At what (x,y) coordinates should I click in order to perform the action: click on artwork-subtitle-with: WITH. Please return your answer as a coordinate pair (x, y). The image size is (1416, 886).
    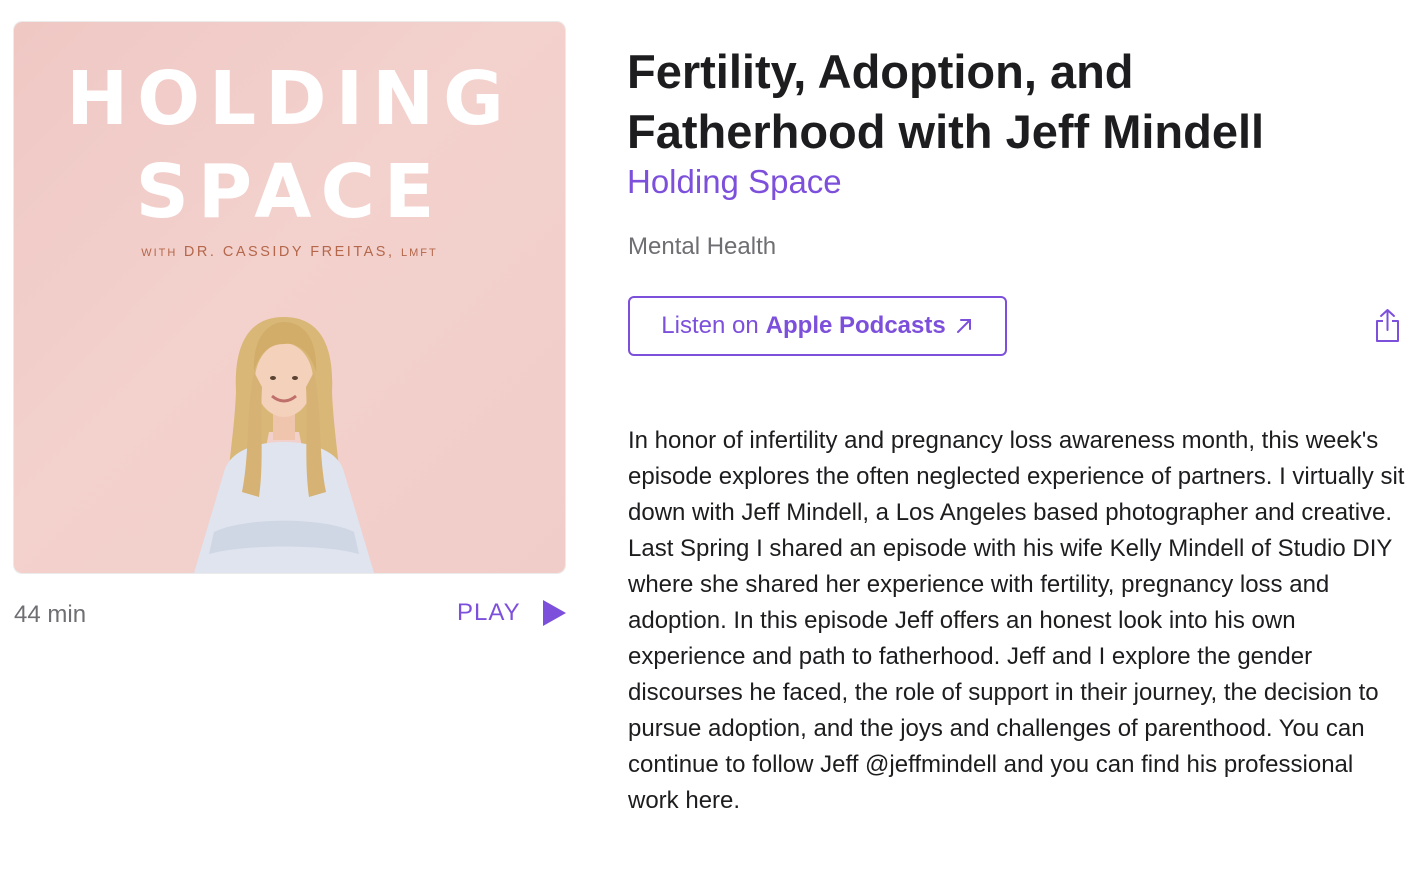
    Looking at the image, I should click on (159, 253).